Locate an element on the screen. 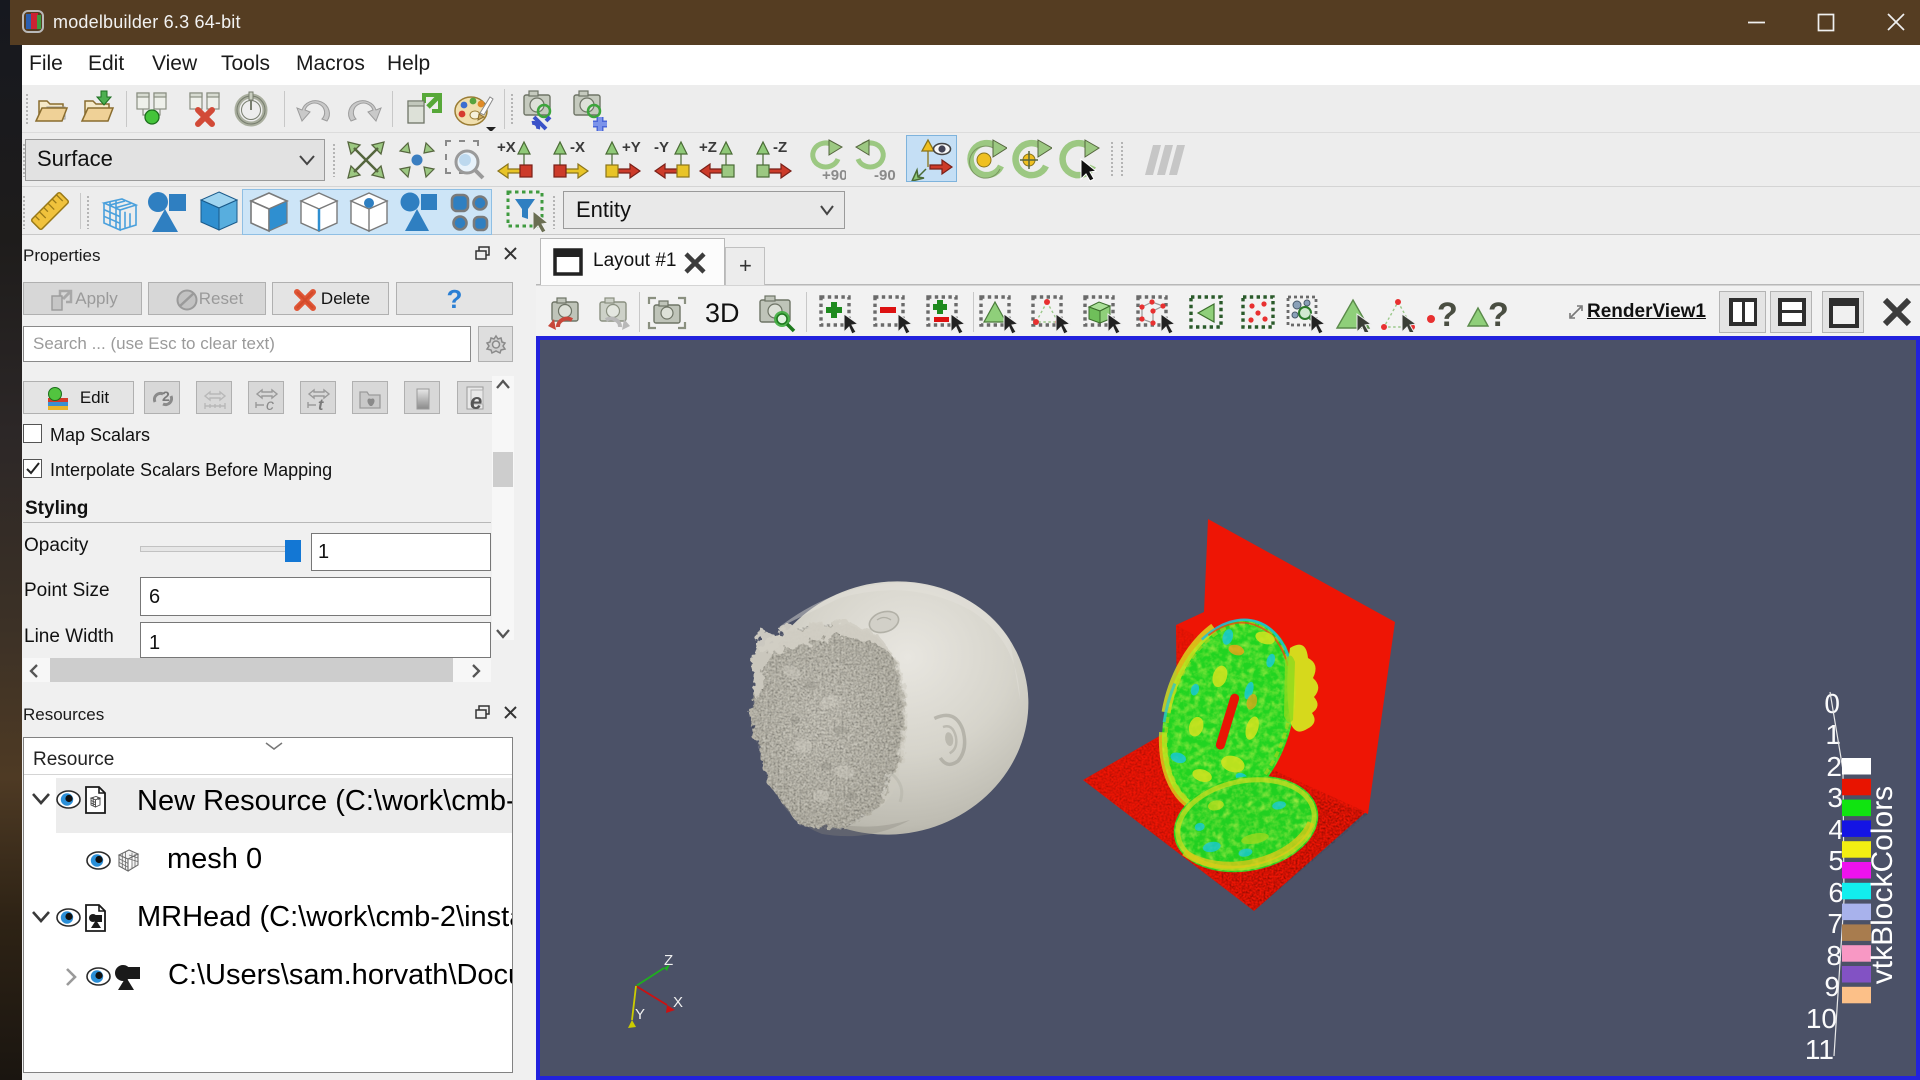 Image resolution: width=1920 pixels, height=1080 pixels. svg-text: +X is located at coordinates (506, 147).